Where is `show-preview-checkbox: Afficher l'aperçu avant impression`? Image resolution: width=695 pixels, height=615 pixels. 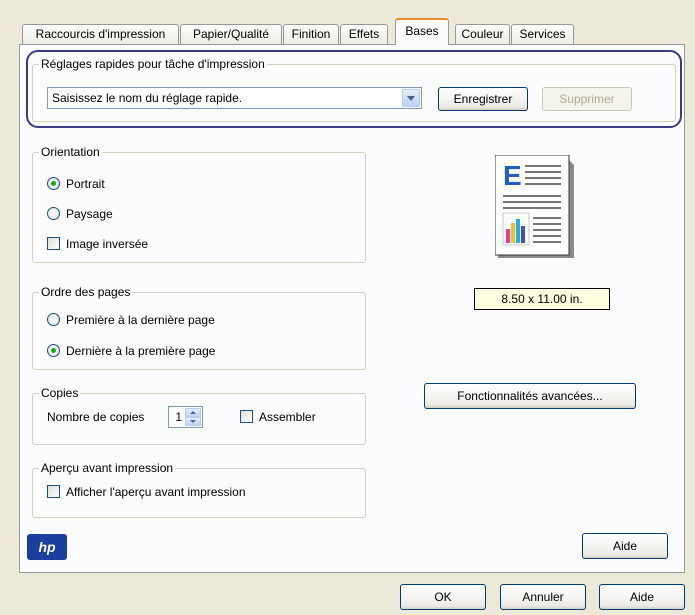
show-preview-checkbox: Afficher l'aperçu avant impression is located at coordinates (146, 492).